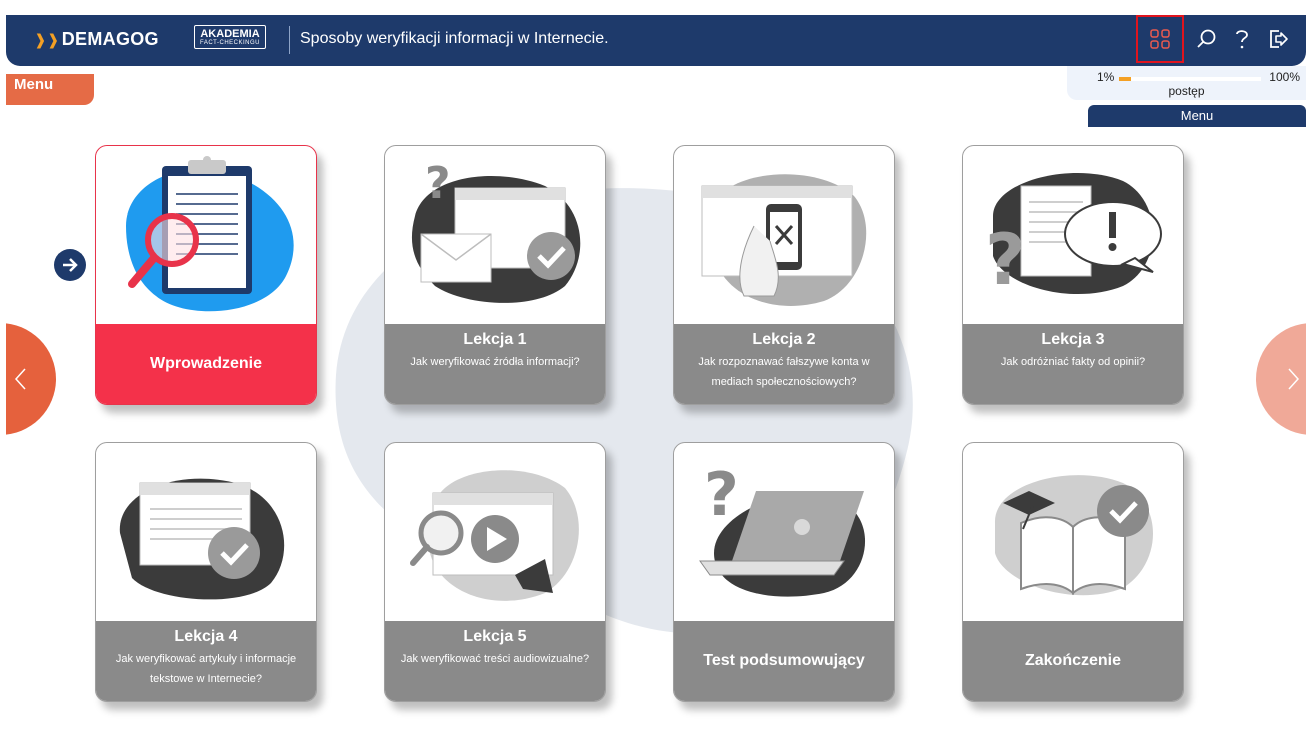  What do you see at coordinates (1186, 83) in the screenshot?
I see `progress-panel: 1% 100% postęp` at bounding box center [1186, 83].